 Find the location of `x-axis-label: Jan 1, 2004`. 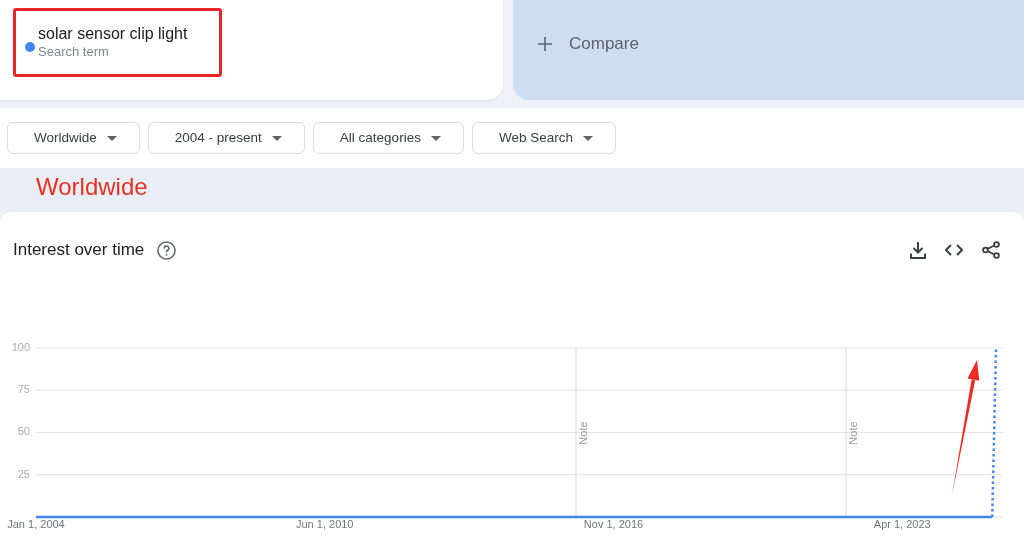

x-axis-label: Jan 1, 2004 is located at coordinates (36, 523).